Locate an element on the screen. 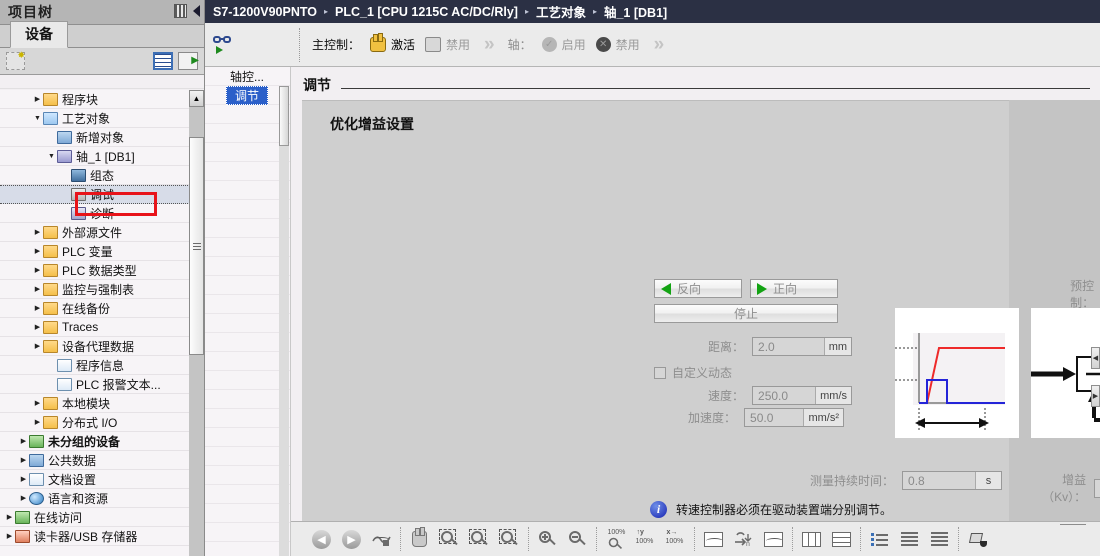  zoom-in-icon is located at coordinates (547, 539).